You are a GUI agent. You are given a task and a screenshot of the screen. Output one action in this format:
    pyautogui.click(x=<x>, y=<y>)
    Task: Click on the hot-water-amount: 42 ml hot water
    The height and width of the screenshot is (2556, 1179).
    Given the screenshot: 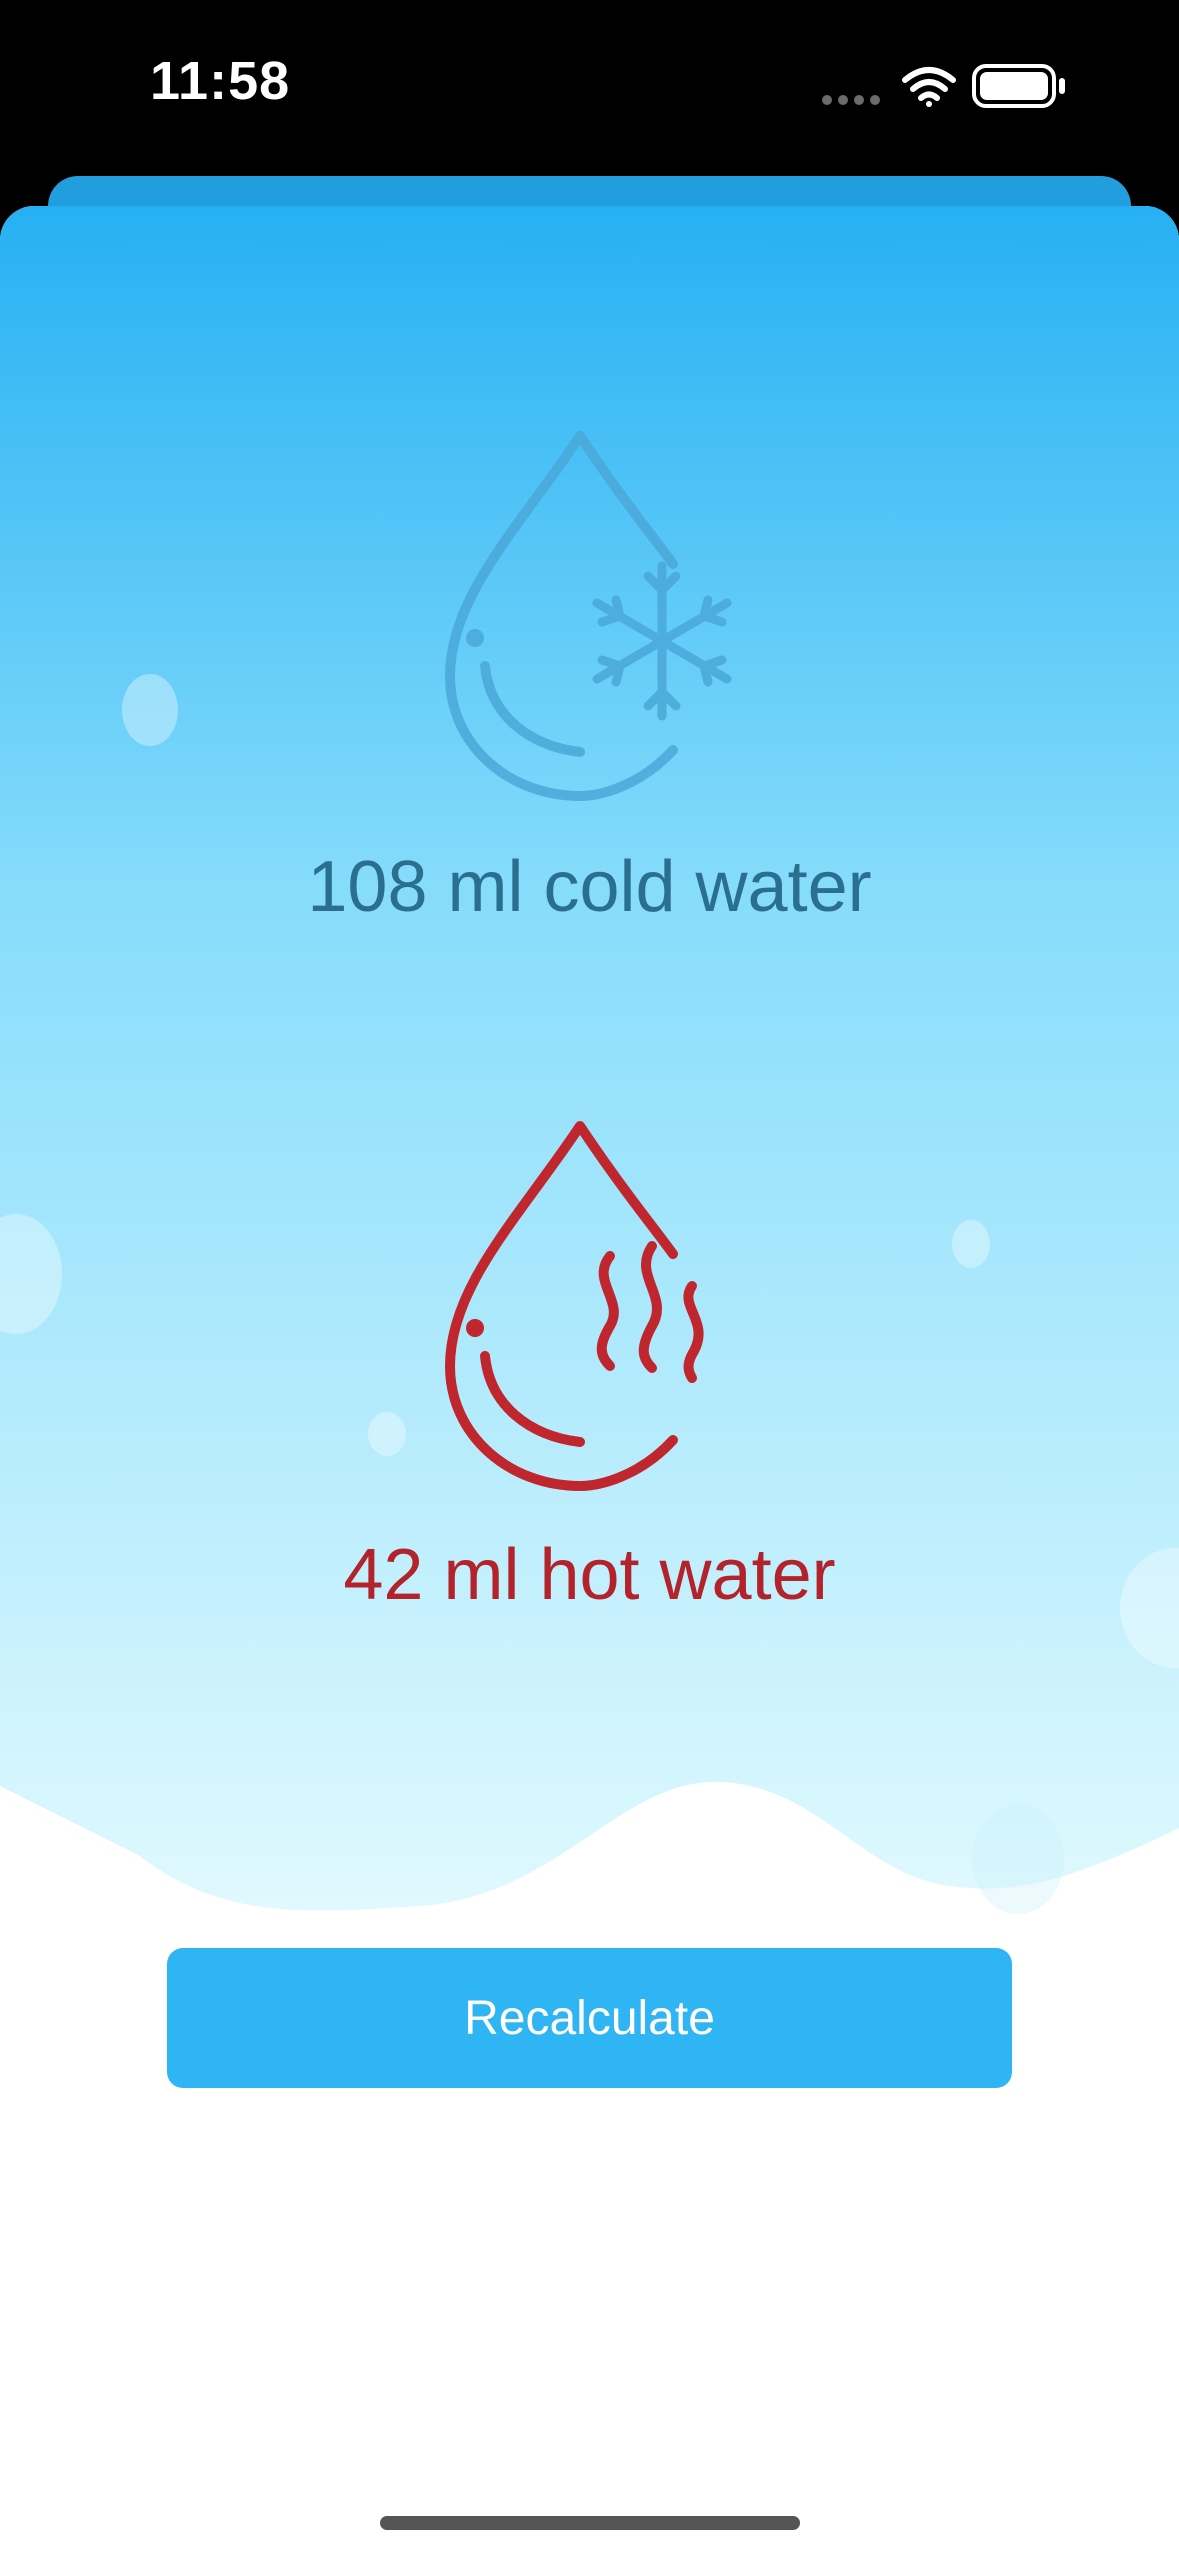 What is the action you would take?
    pyautogui.click(x=589, y=1575)
    